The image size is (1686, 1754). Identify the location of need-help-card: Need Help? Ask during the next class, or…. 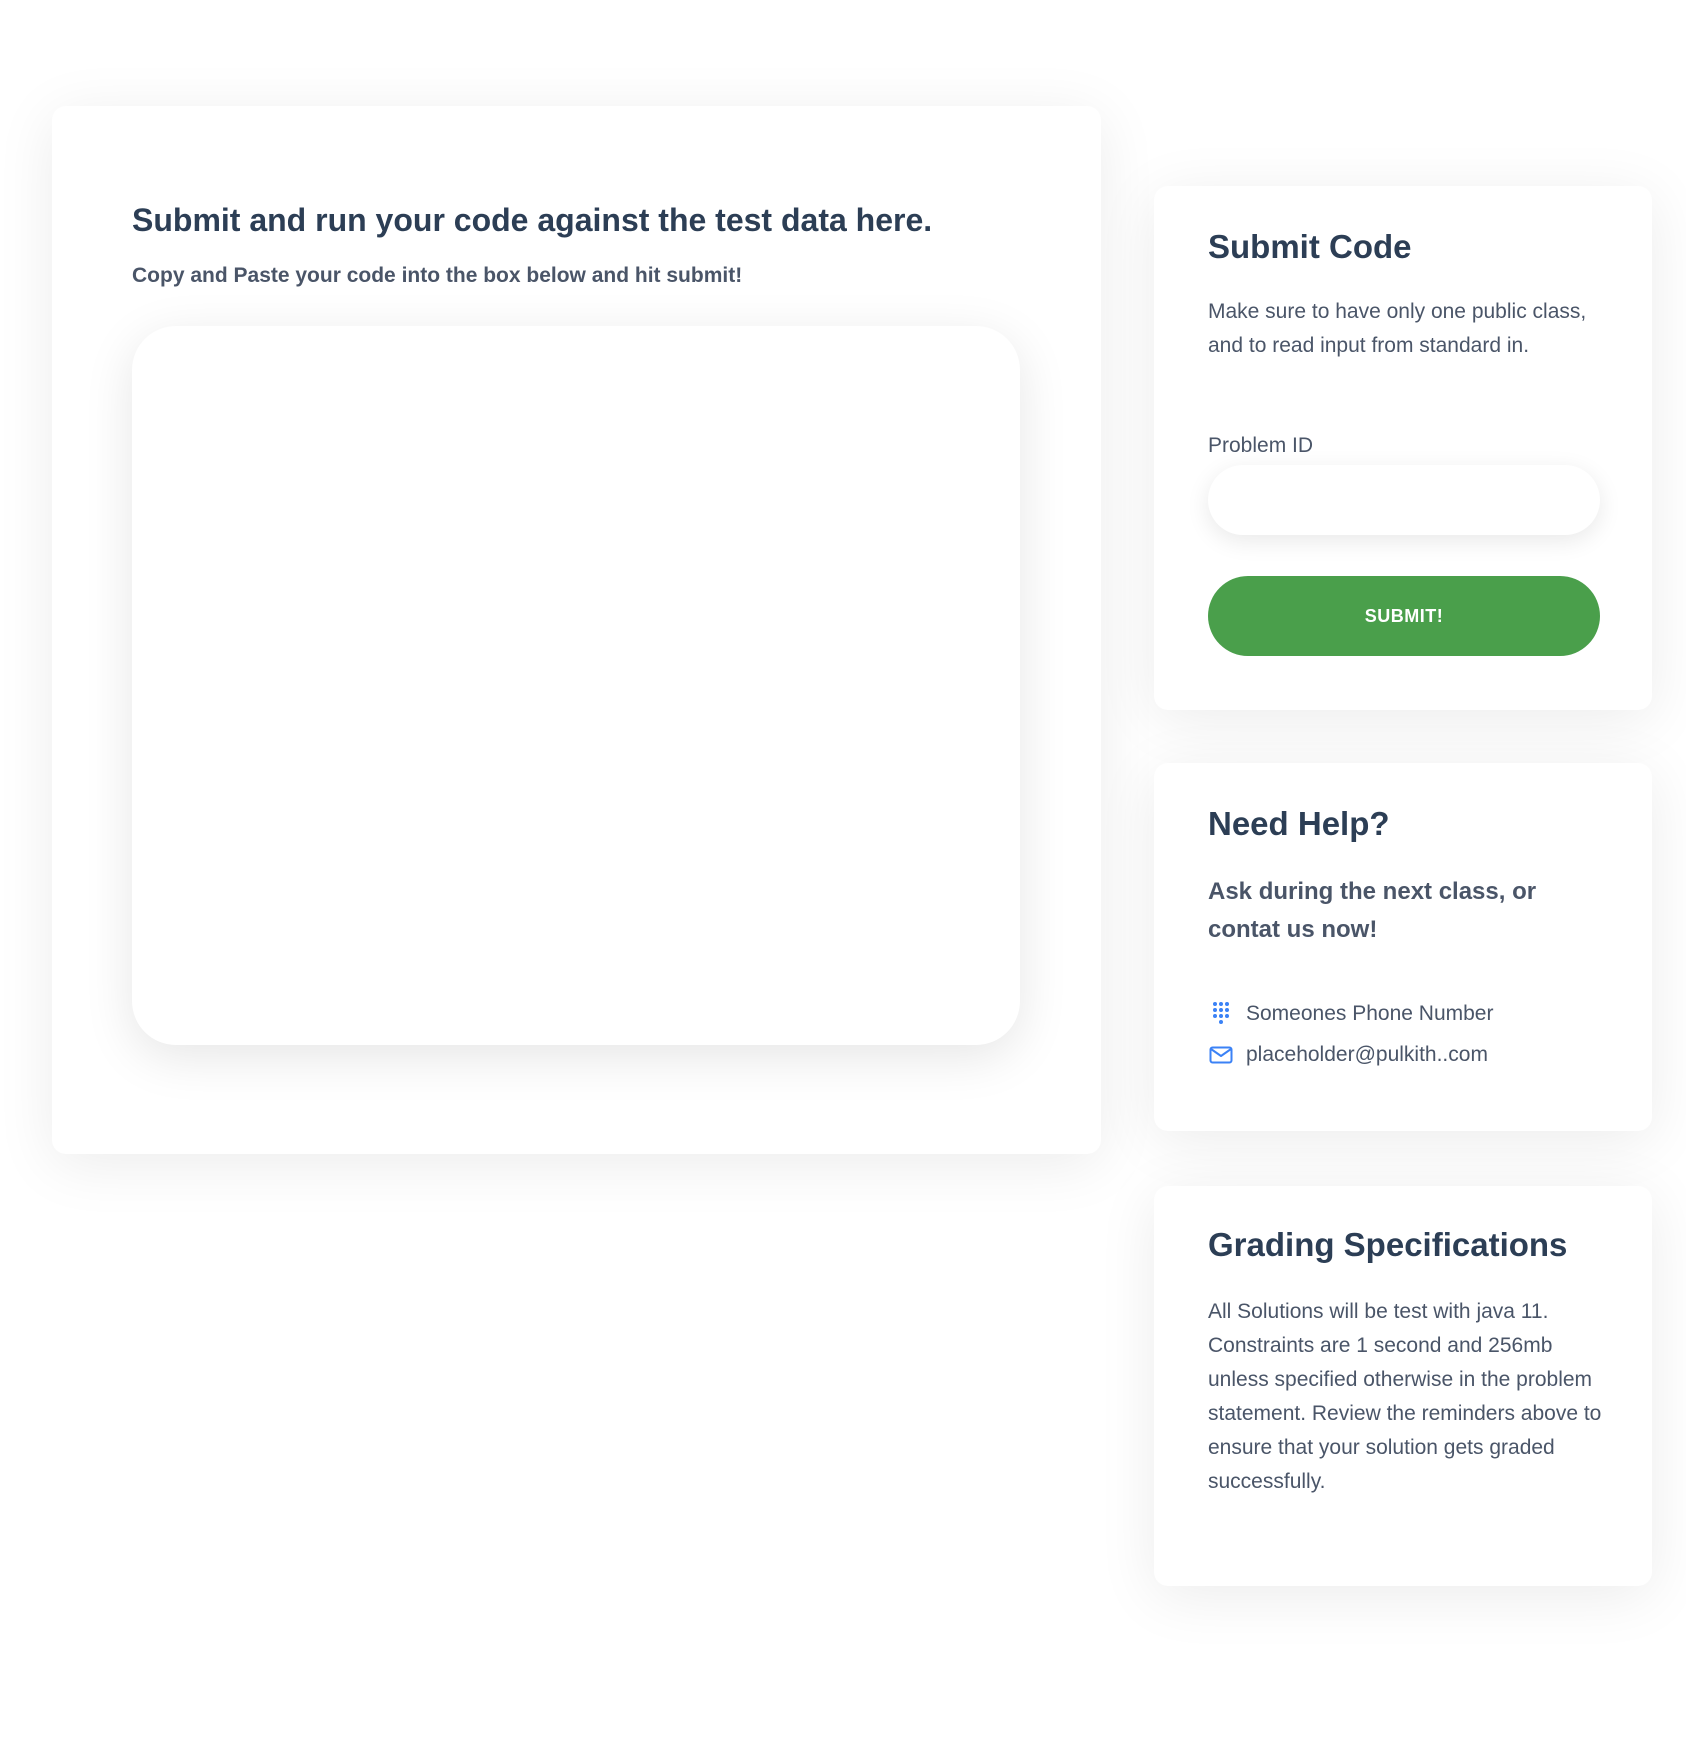
(1403, 947).